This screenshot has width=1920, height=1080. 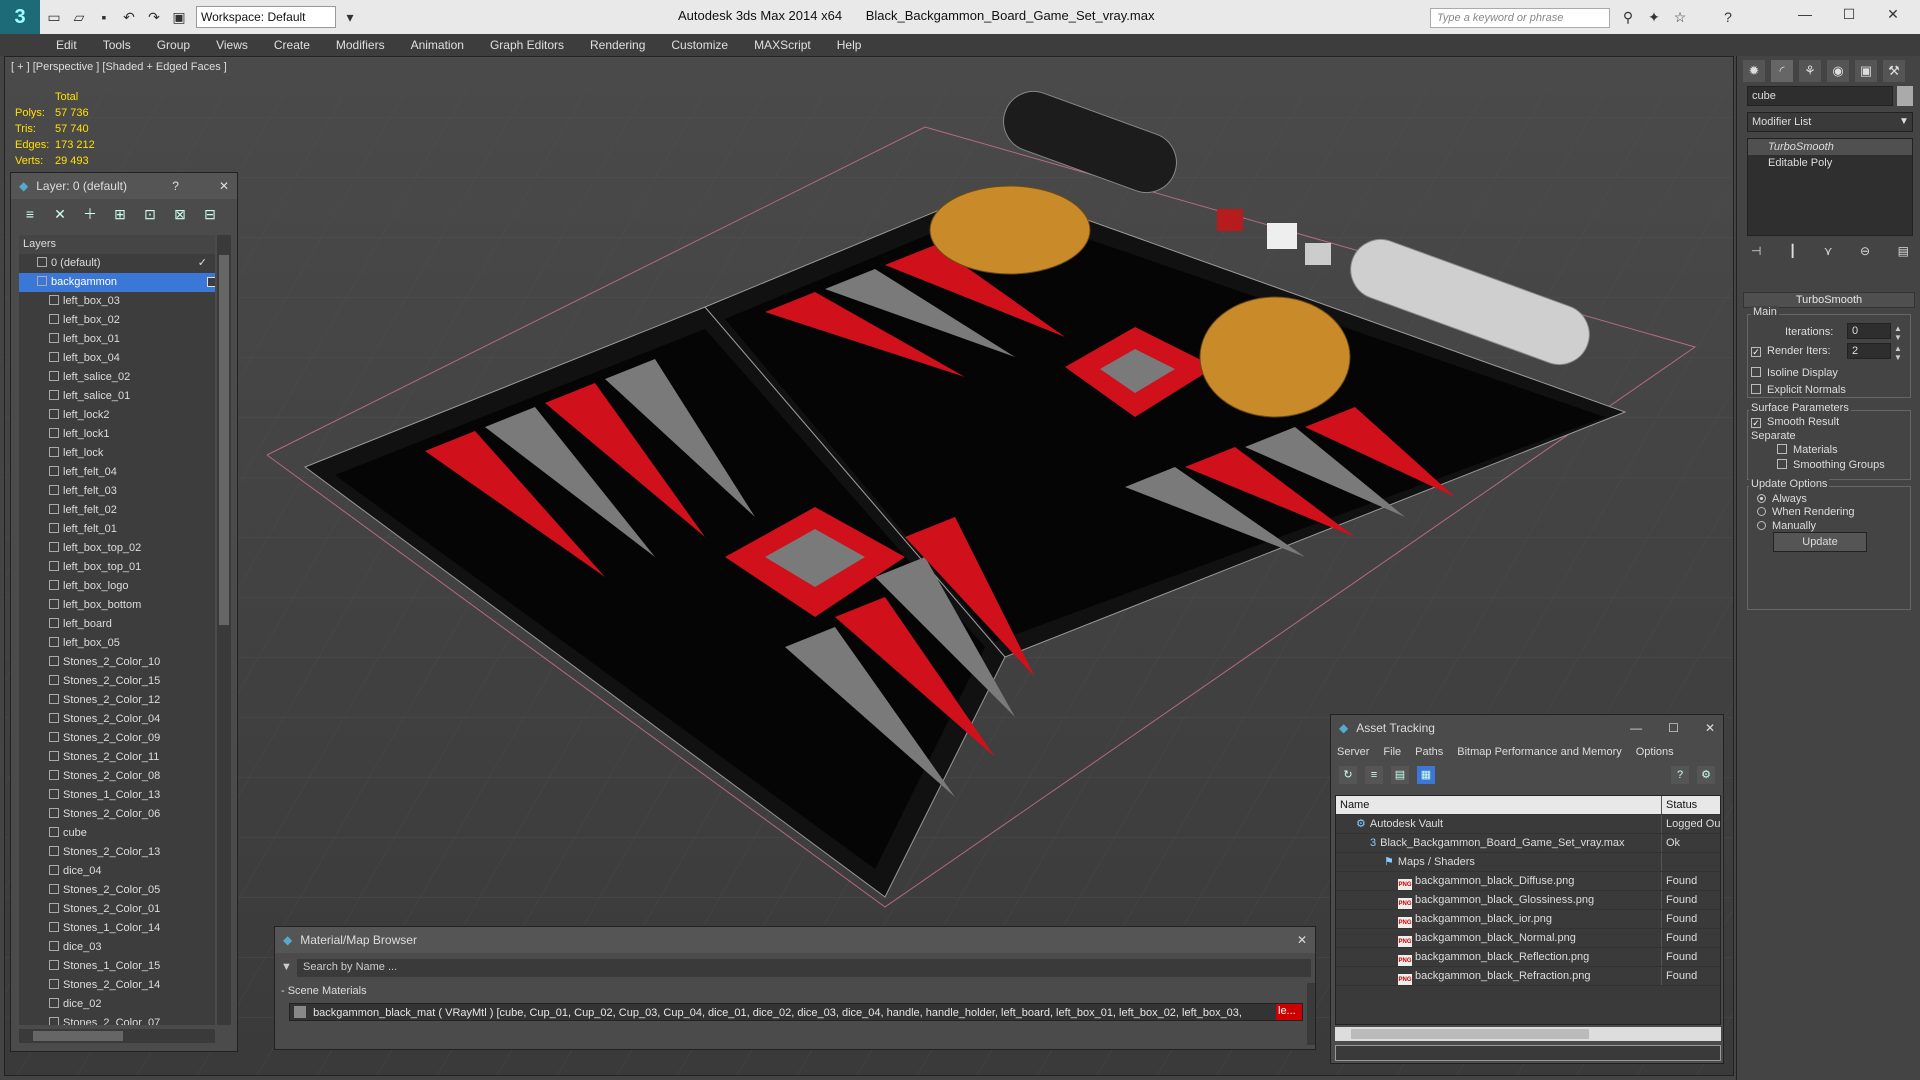 What do you see at coordinates (1756, 389) in the screenshot?
I see `explicit-normals-checkbox` at bounding box center [1756, 389].